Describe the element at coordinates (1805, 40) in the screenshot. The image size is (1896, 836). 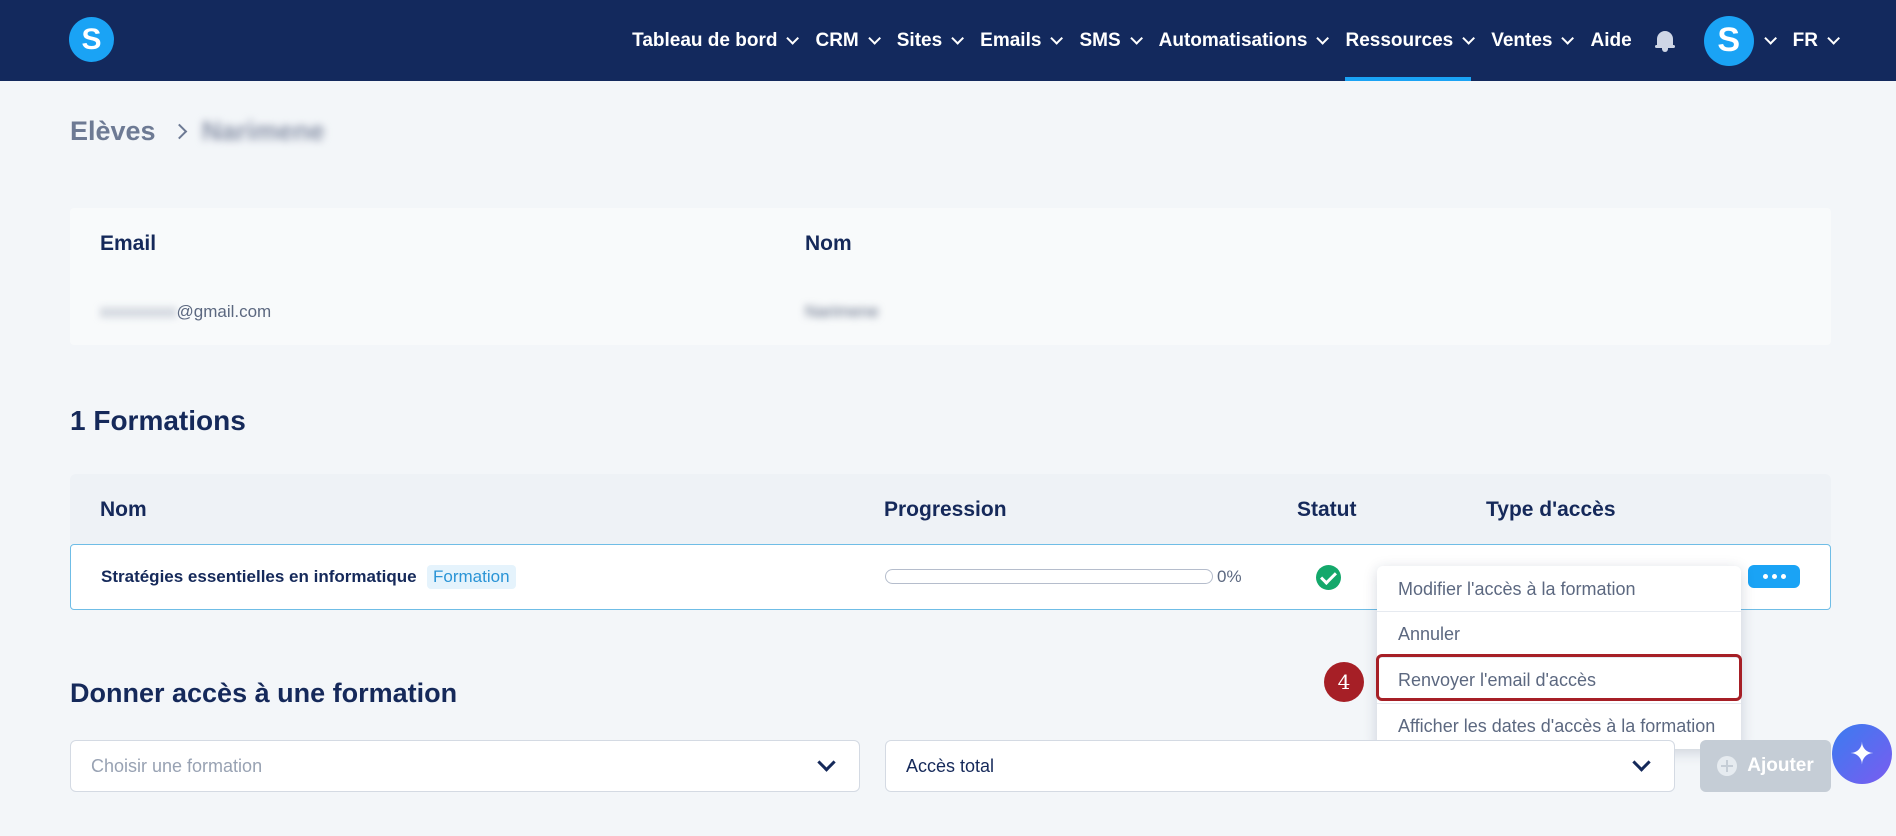
I see `language-label: FR` at that location.